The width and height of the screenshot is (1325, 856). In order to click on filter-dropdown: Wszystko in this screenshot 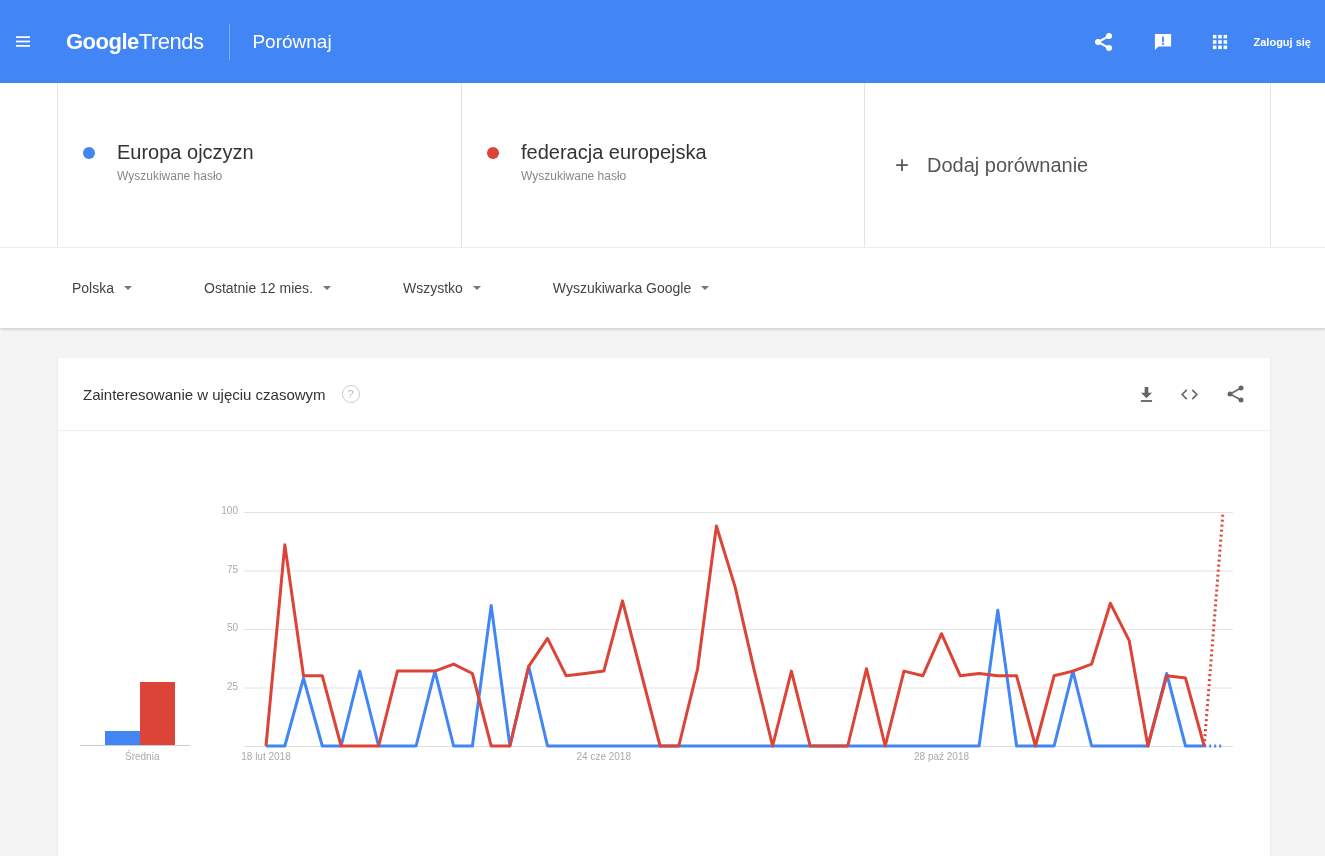, I will do `click(441, 288)`.